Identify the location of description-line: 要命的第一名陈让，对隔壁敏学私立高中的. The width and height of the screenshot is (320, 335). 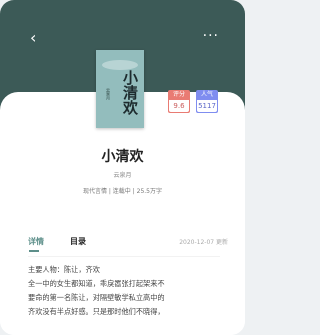
(96, 297).